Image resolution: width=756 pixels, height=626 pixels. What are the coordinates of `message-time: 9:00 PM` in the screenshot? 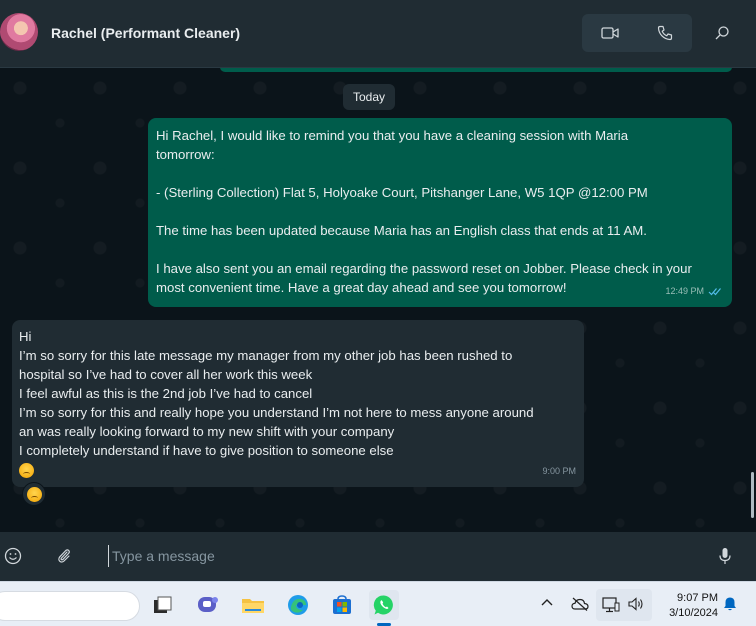 It's located at (559, 471).